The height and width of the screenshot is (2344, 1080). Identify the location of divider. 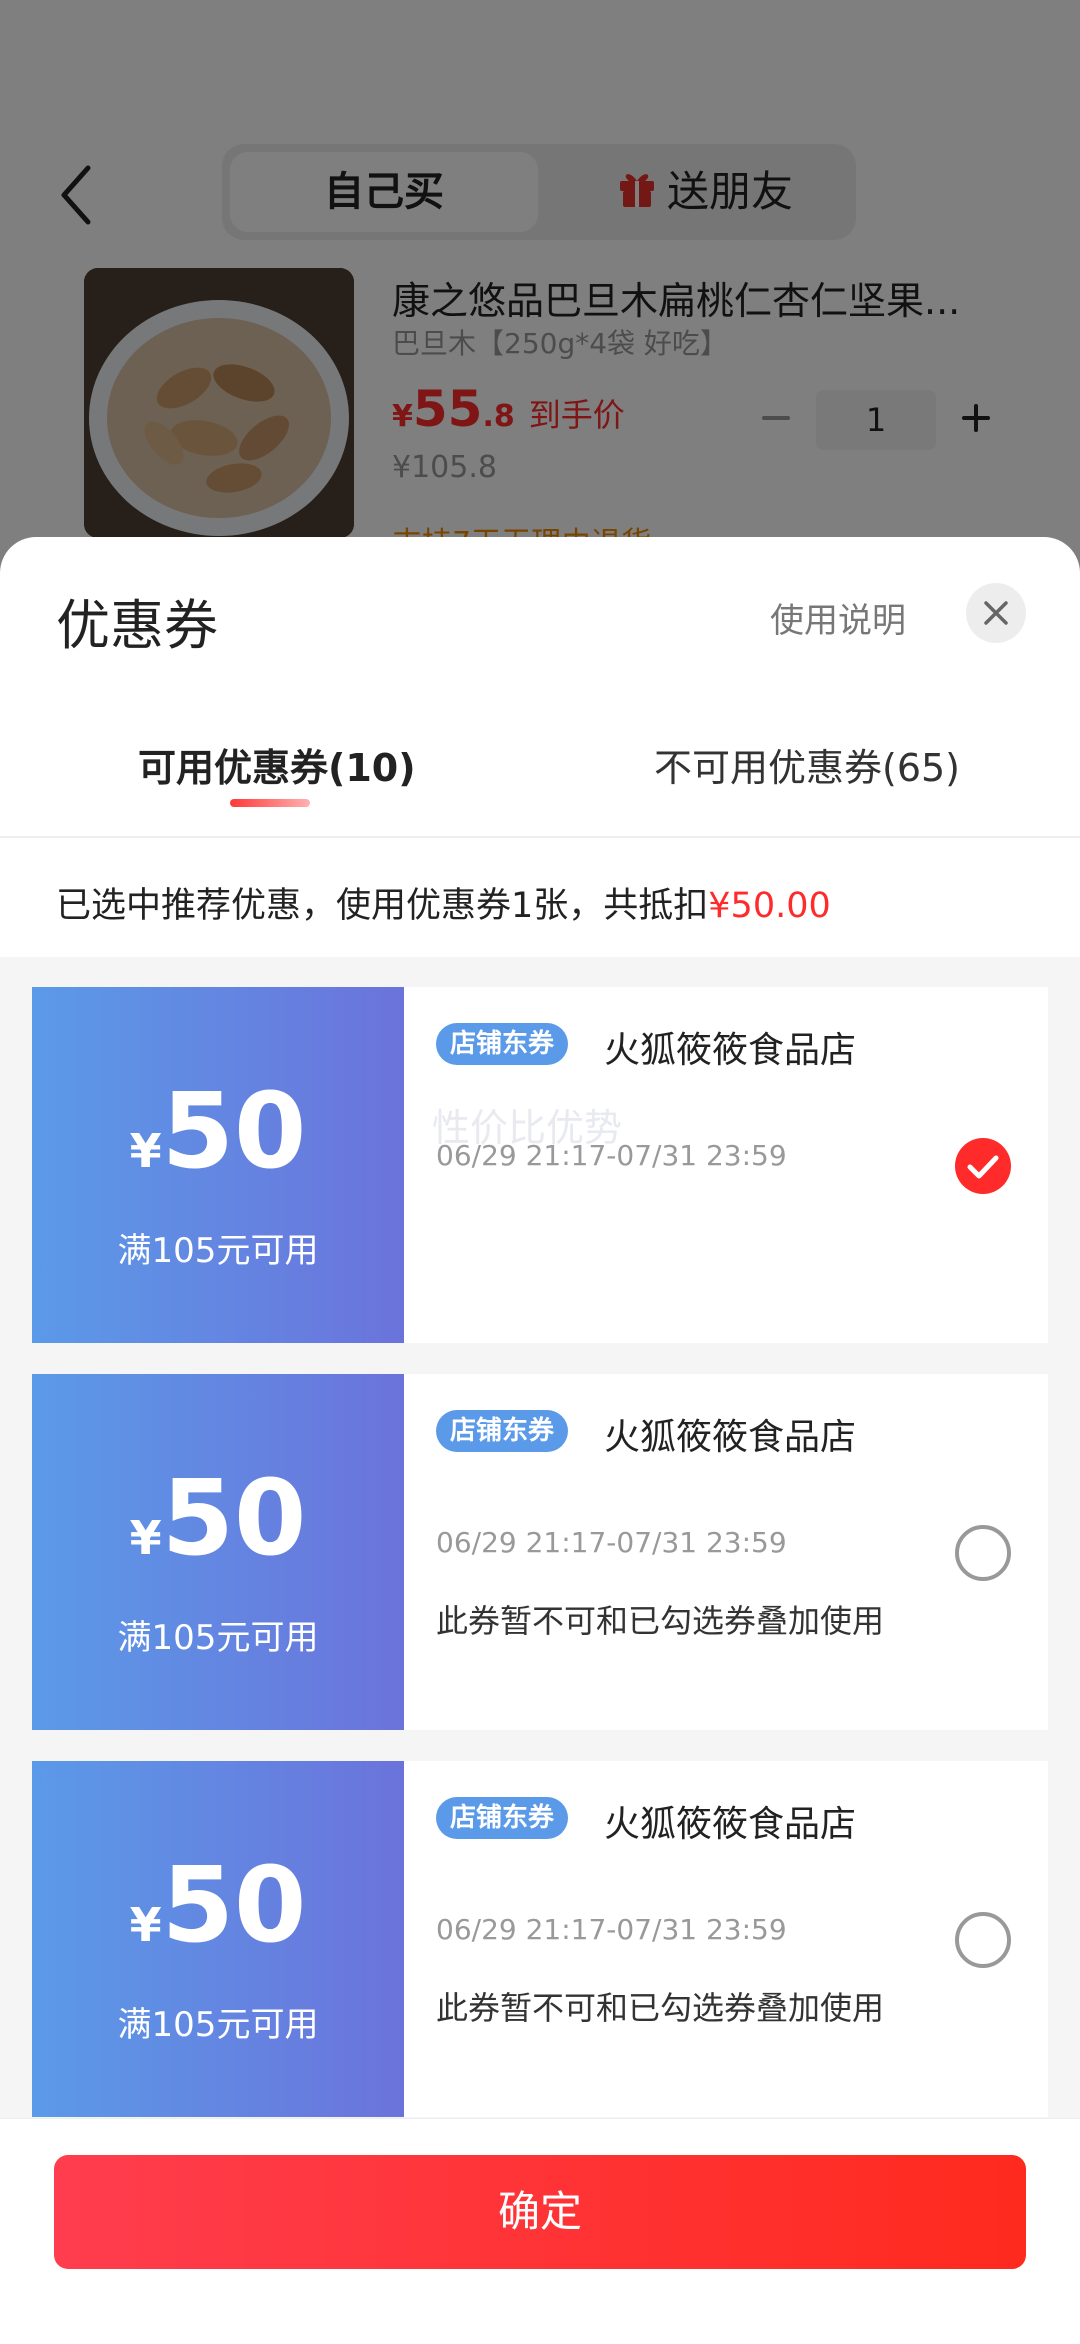
(540, 837).